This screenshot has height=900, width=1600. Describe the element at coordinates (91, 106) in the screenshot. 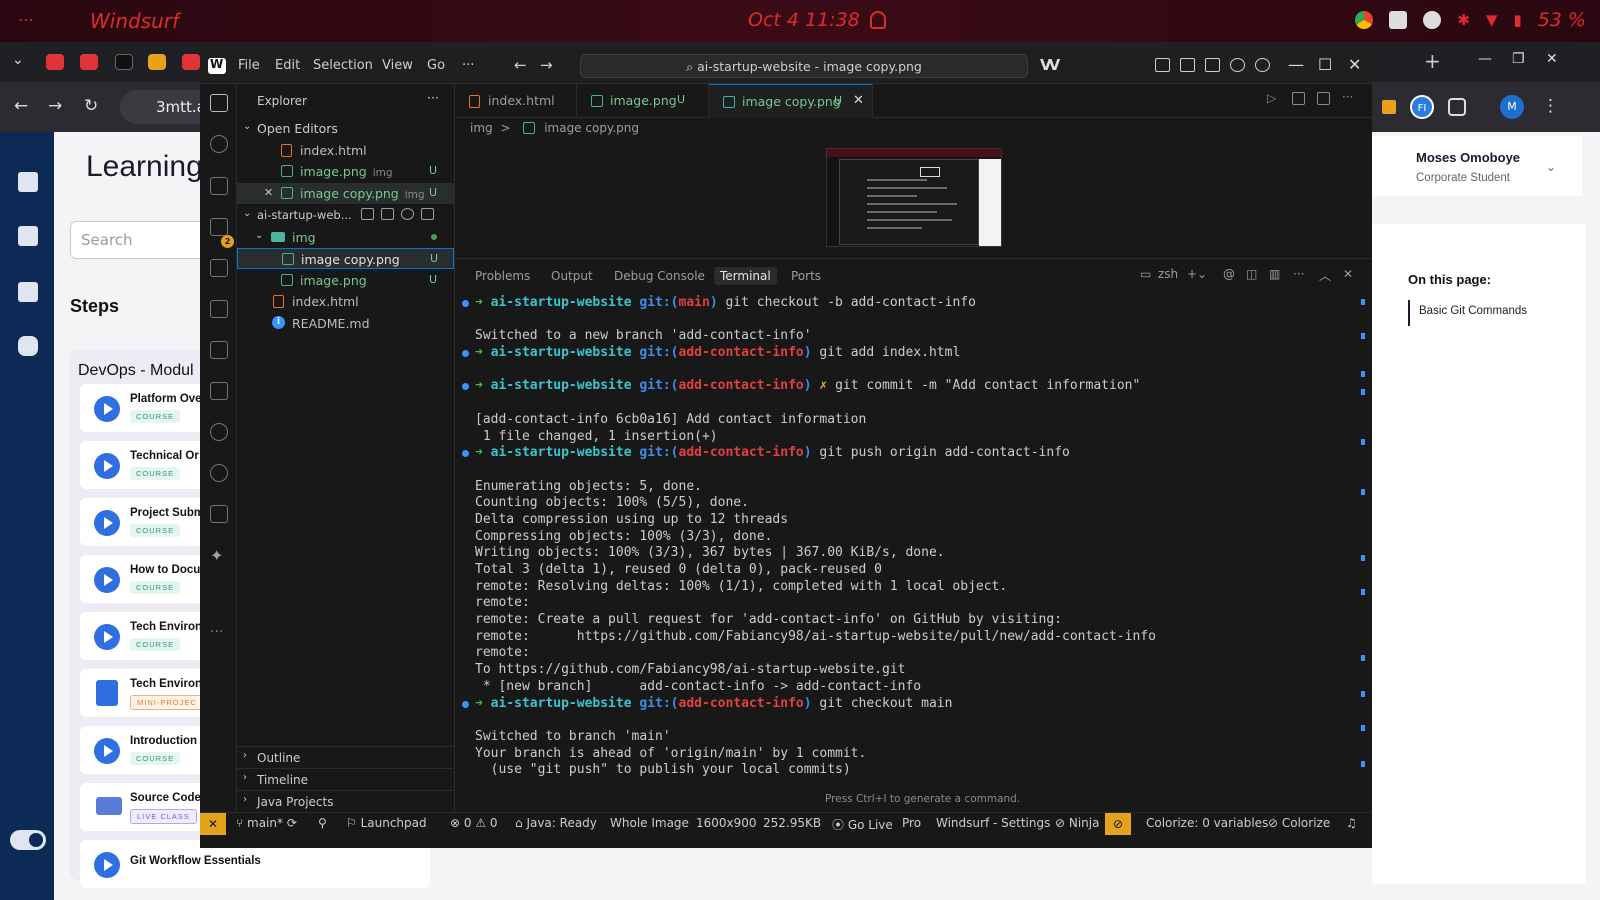

I see `reload-icon: ↻` at that location.